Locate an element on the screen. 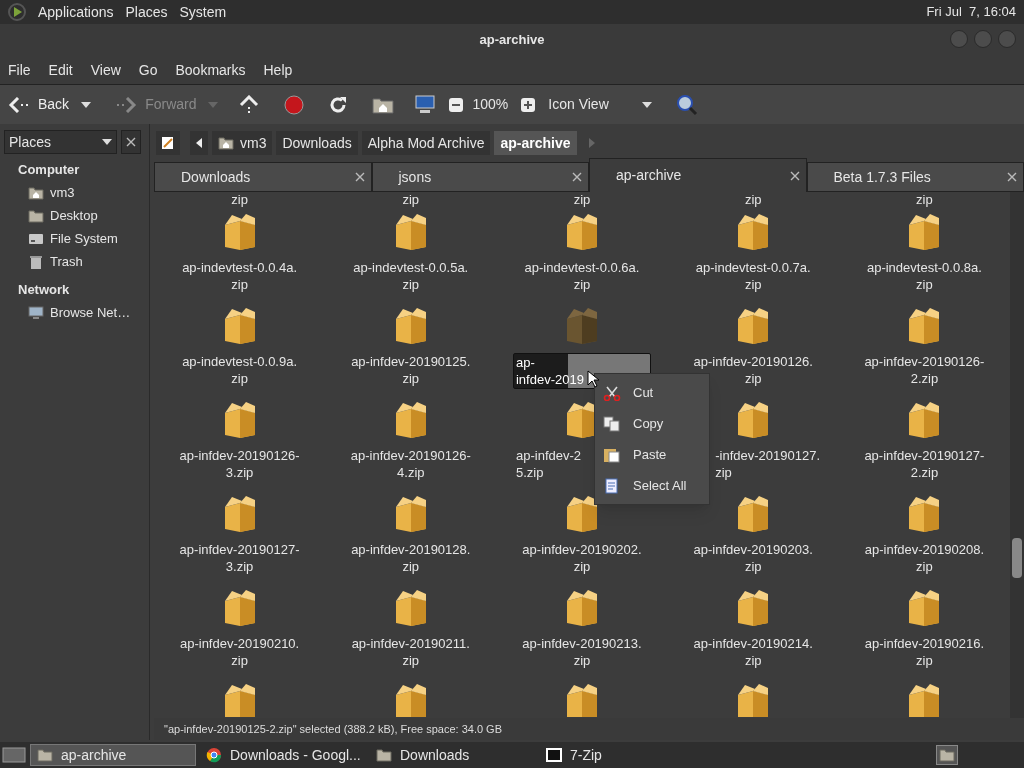  path-button: vm3 is located at coordinates (242, 143).